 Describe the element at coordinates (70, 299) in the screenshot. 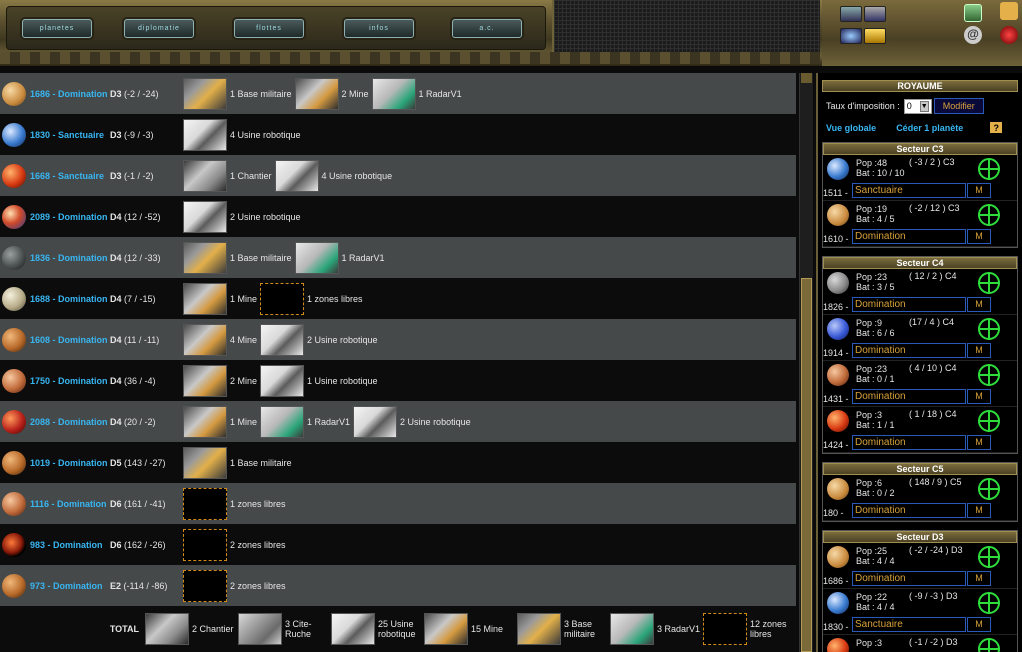

I see `planet-name-link: 1688 - Domination` at that location.